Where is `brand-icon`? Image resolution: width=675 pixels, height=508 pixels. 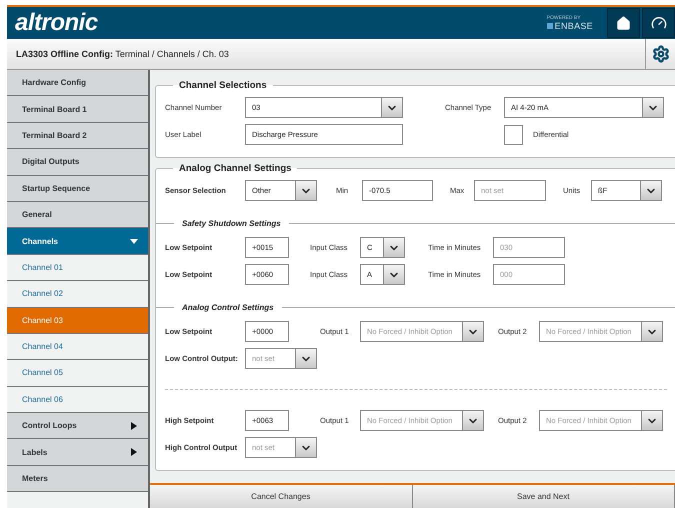 brand-icon is located at coordinates (549, 26).